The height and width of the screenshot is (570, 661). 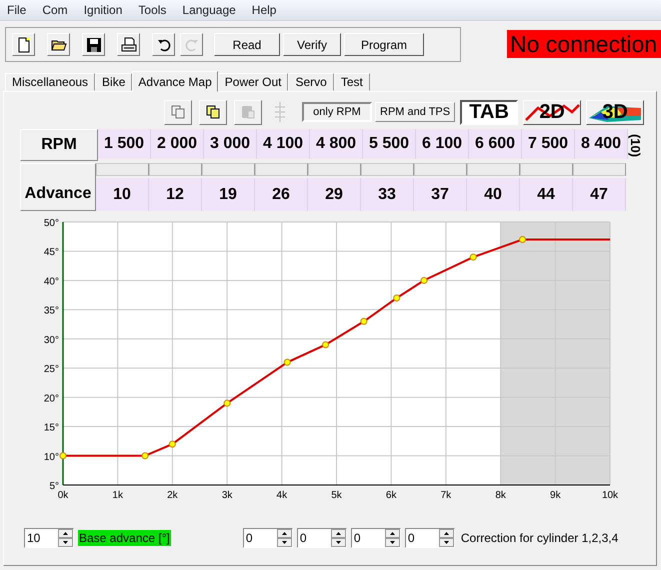 I want to click on table-cell: 47, so click(x=599, y=194).